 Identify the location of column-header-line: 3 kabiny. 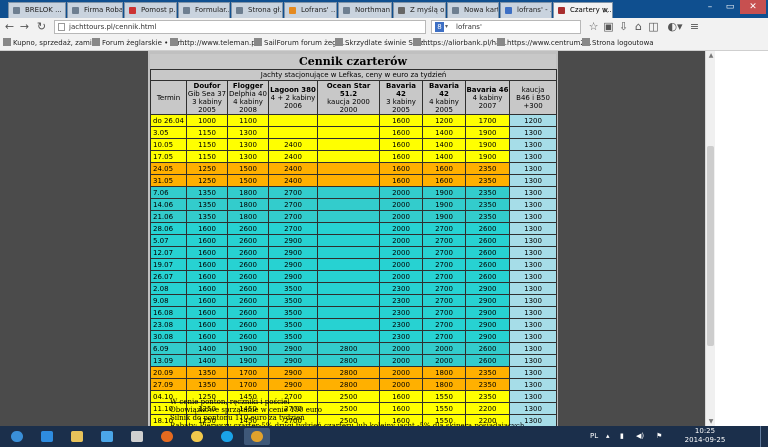
(207, 101).